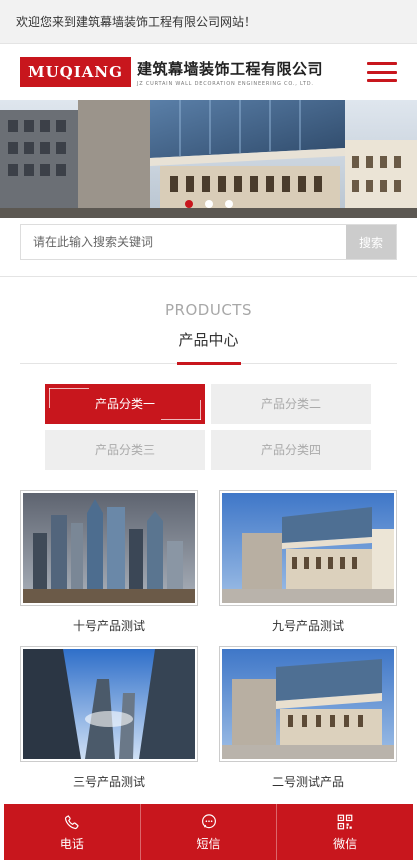 Image resolution: width=417 pixels, height=860 pixels. I want to click on phone-icon, so click(71, 821).